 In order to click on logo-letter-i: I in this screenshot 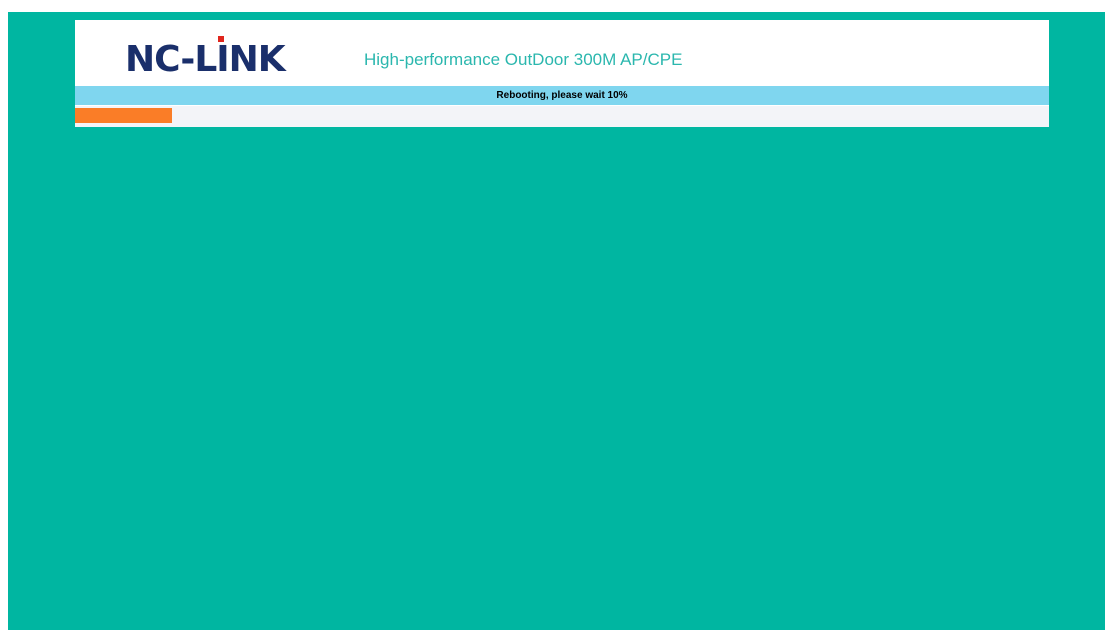, I will do `click(223, 58)`.